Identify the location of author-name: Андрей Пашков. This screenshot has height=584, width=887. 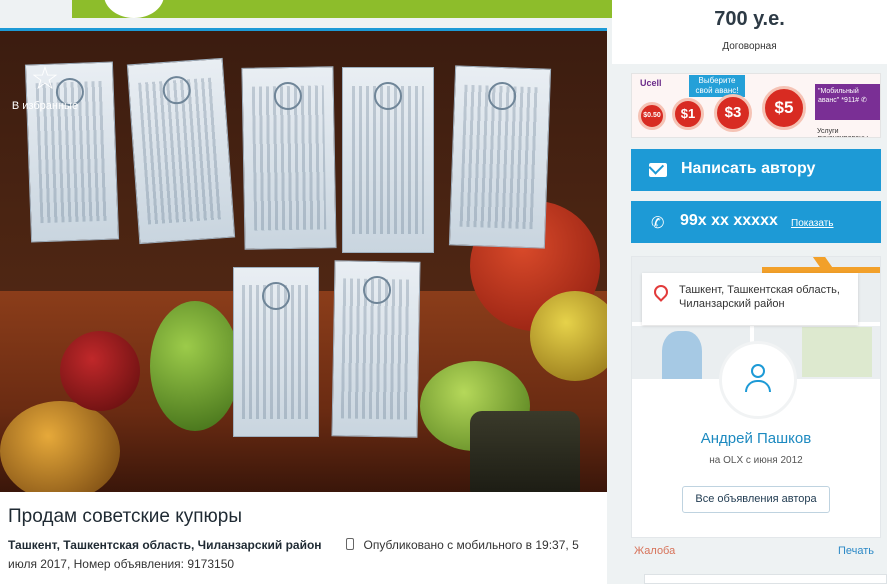
(756, 438).